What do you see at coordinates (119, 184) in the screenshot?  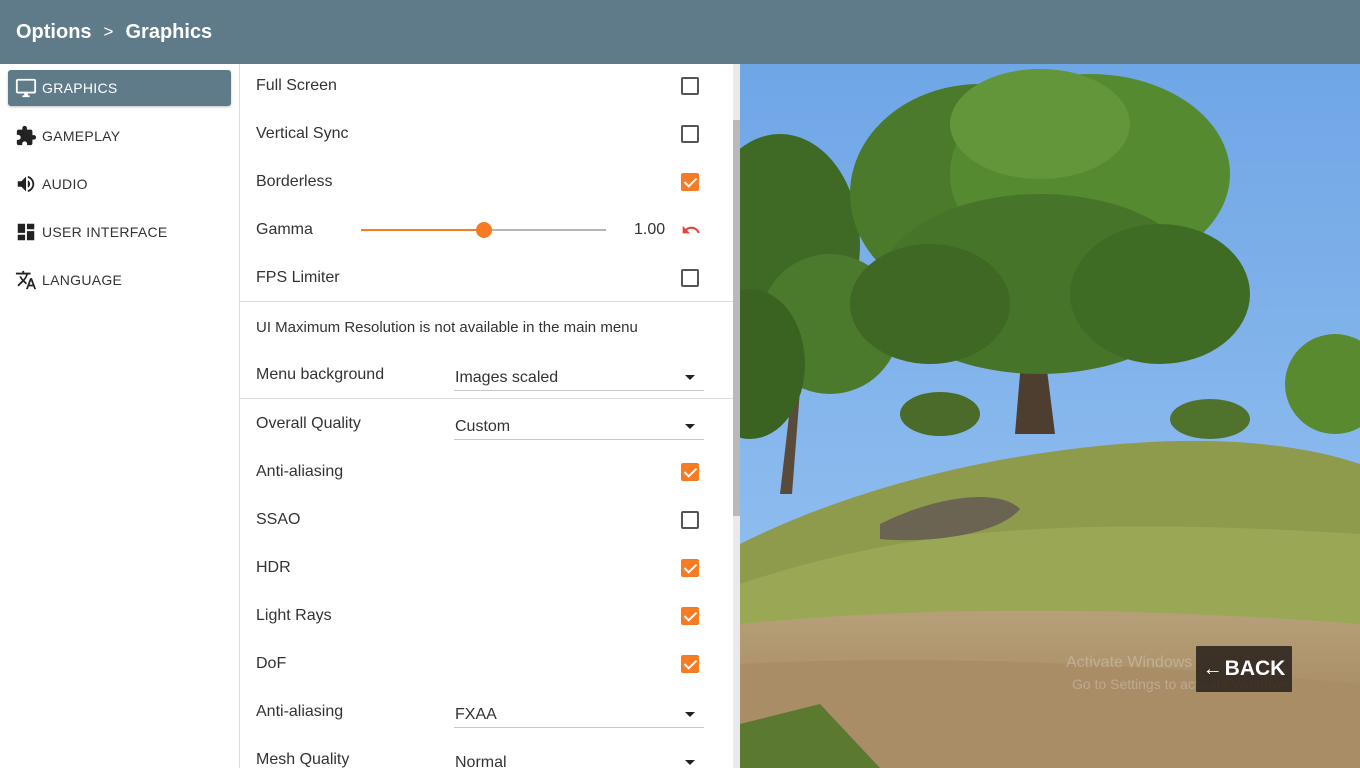 I see `sidebar-item-audio: AUDIO` at bounding box center [119, 184].